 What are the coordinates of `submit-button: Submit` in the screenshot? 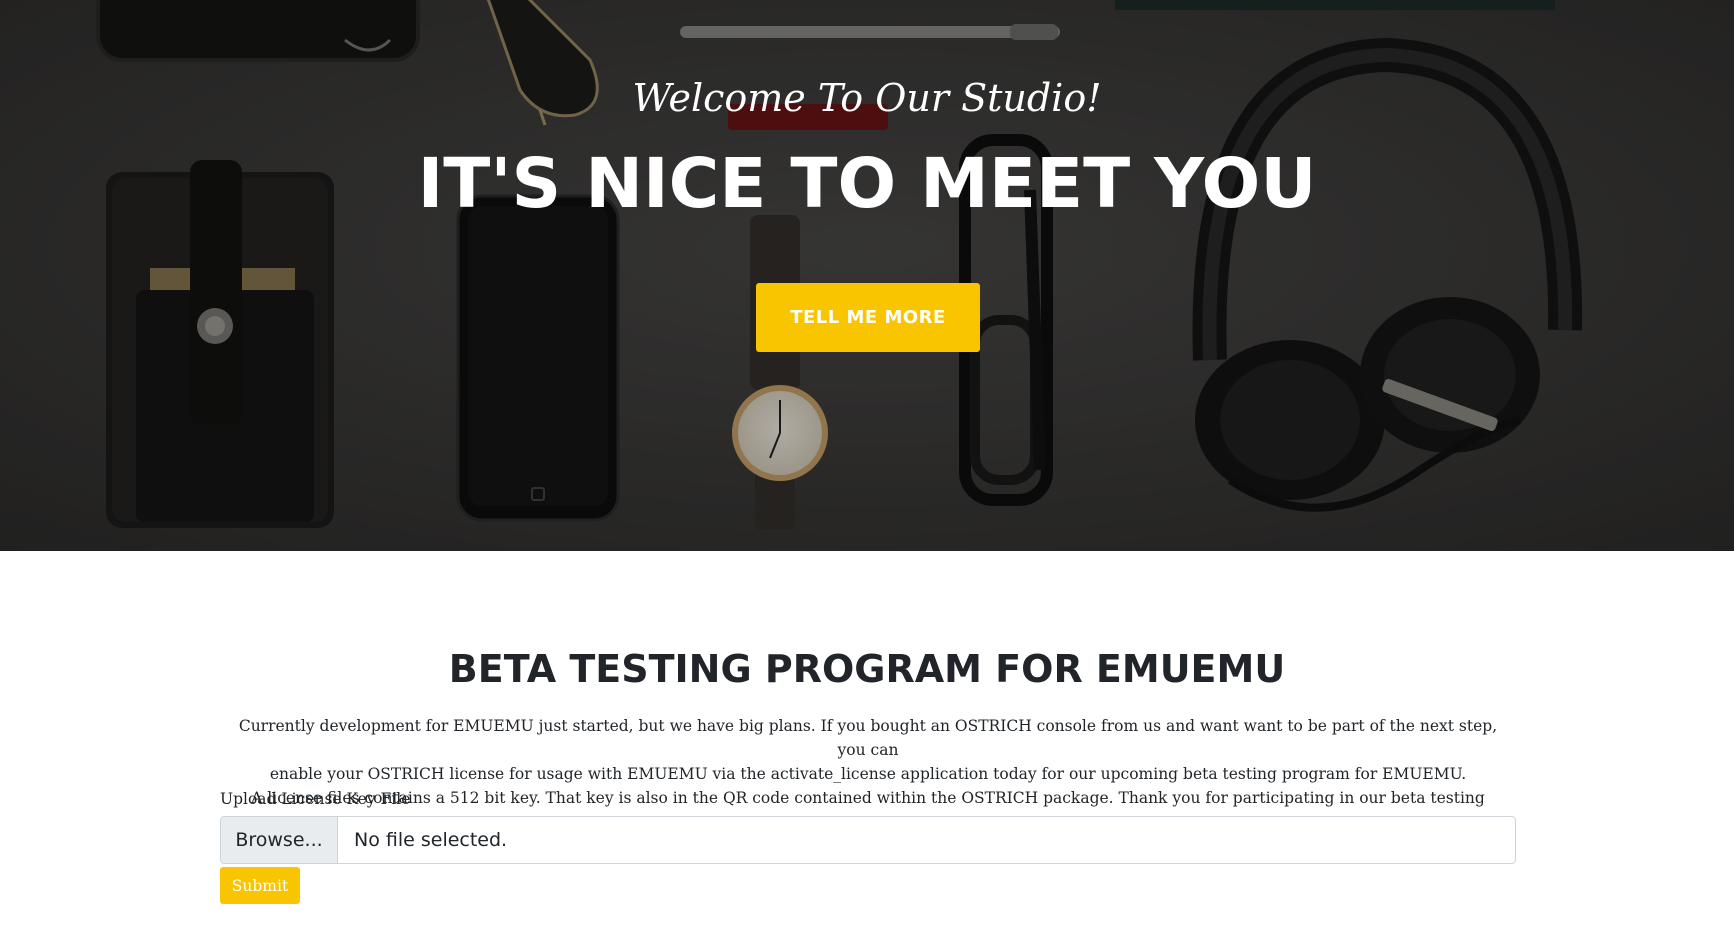 It's located at (260, 885).